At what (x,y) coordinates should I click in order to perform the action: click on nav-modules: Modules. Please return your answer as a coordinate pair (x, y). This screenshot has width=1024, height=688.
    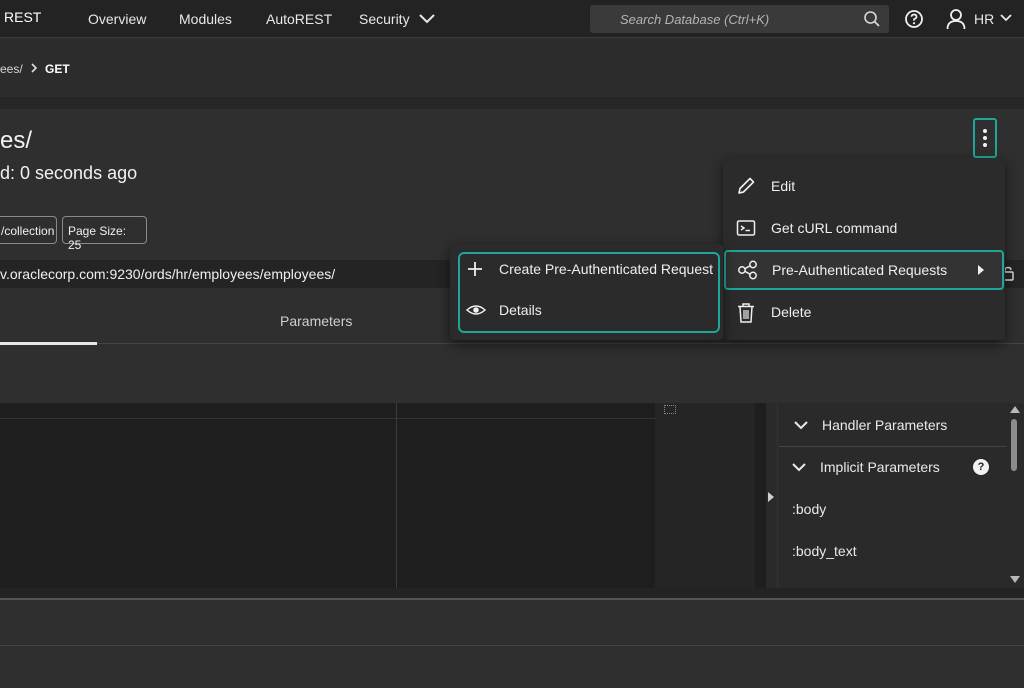
    Looking at the image, I should click on (205, 19).